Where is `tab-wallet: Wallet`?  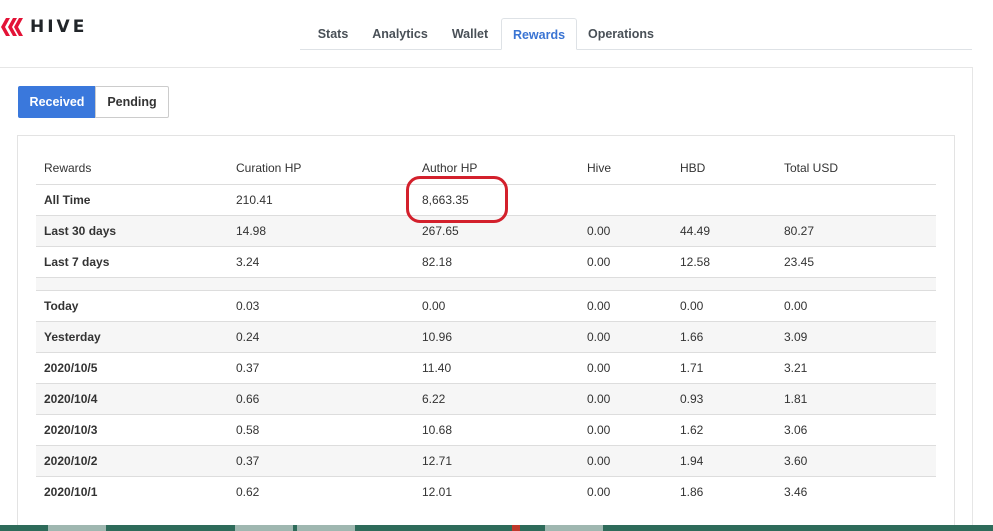 tab-wallet: Wallet is located at coordinates (470, 34).